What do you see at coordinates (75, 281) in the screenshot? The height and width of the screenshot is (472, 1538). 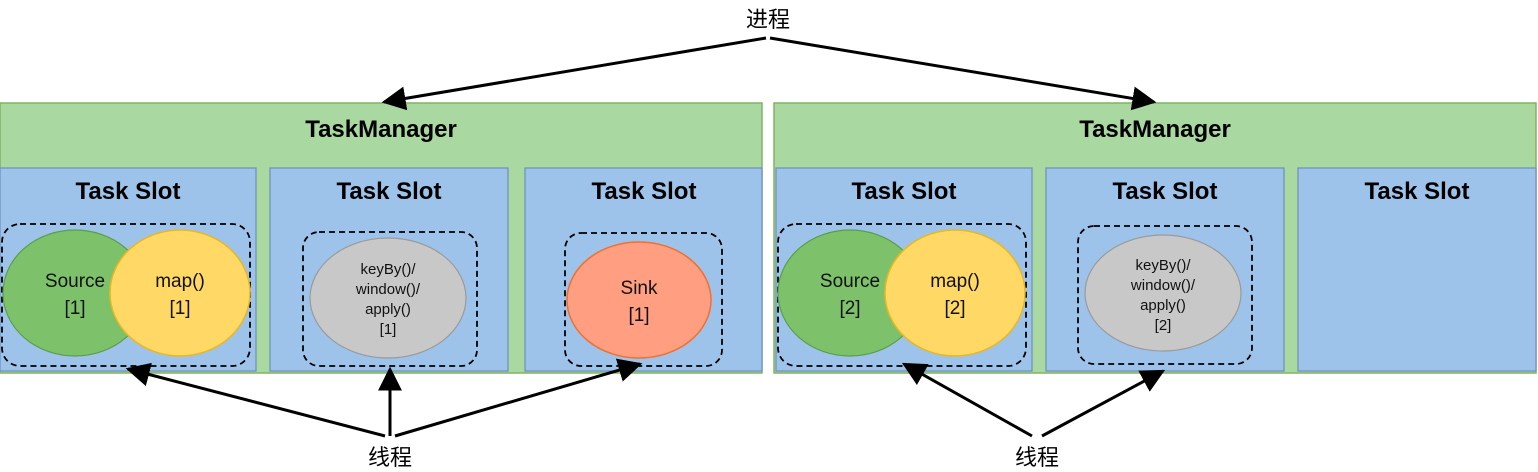 I see `source-1-label: Source` at bounding box center [75, 281].